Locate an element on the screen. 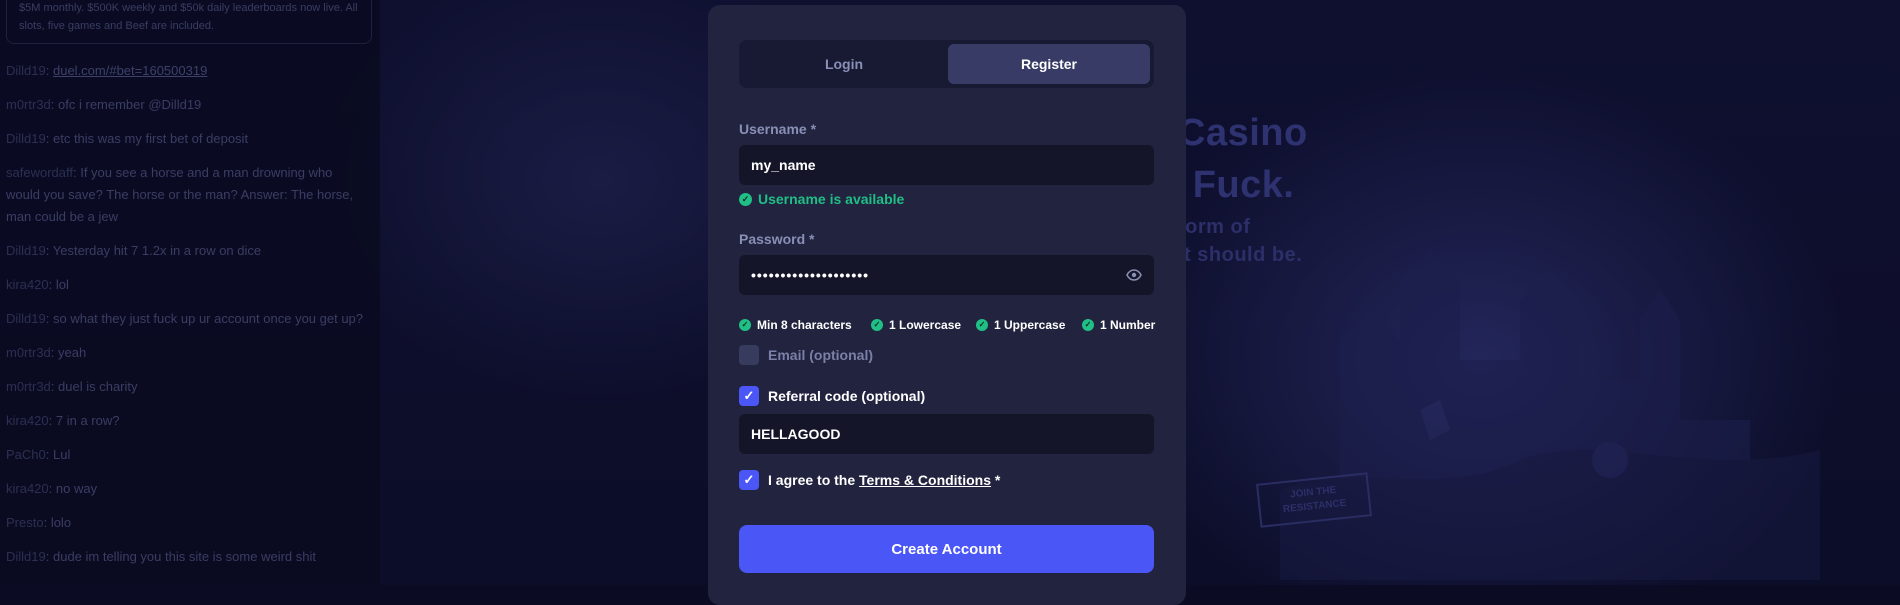 Image resolution: width=1900 pixels, height=605 pixels. terms-checkbox: ✓ is located at coordinates (749, 480).